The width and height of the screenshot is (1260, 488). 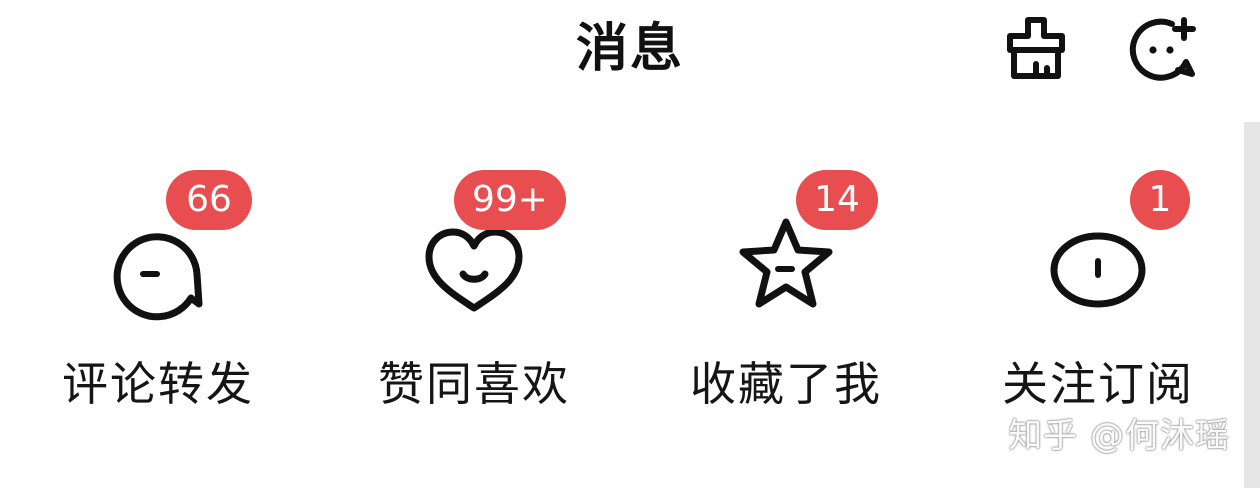 What do you see at coordinates (1119, 436) in the screenshot?
I see `watermark: 知乎 @何沐瑶` at bounding box center [1119, 436].